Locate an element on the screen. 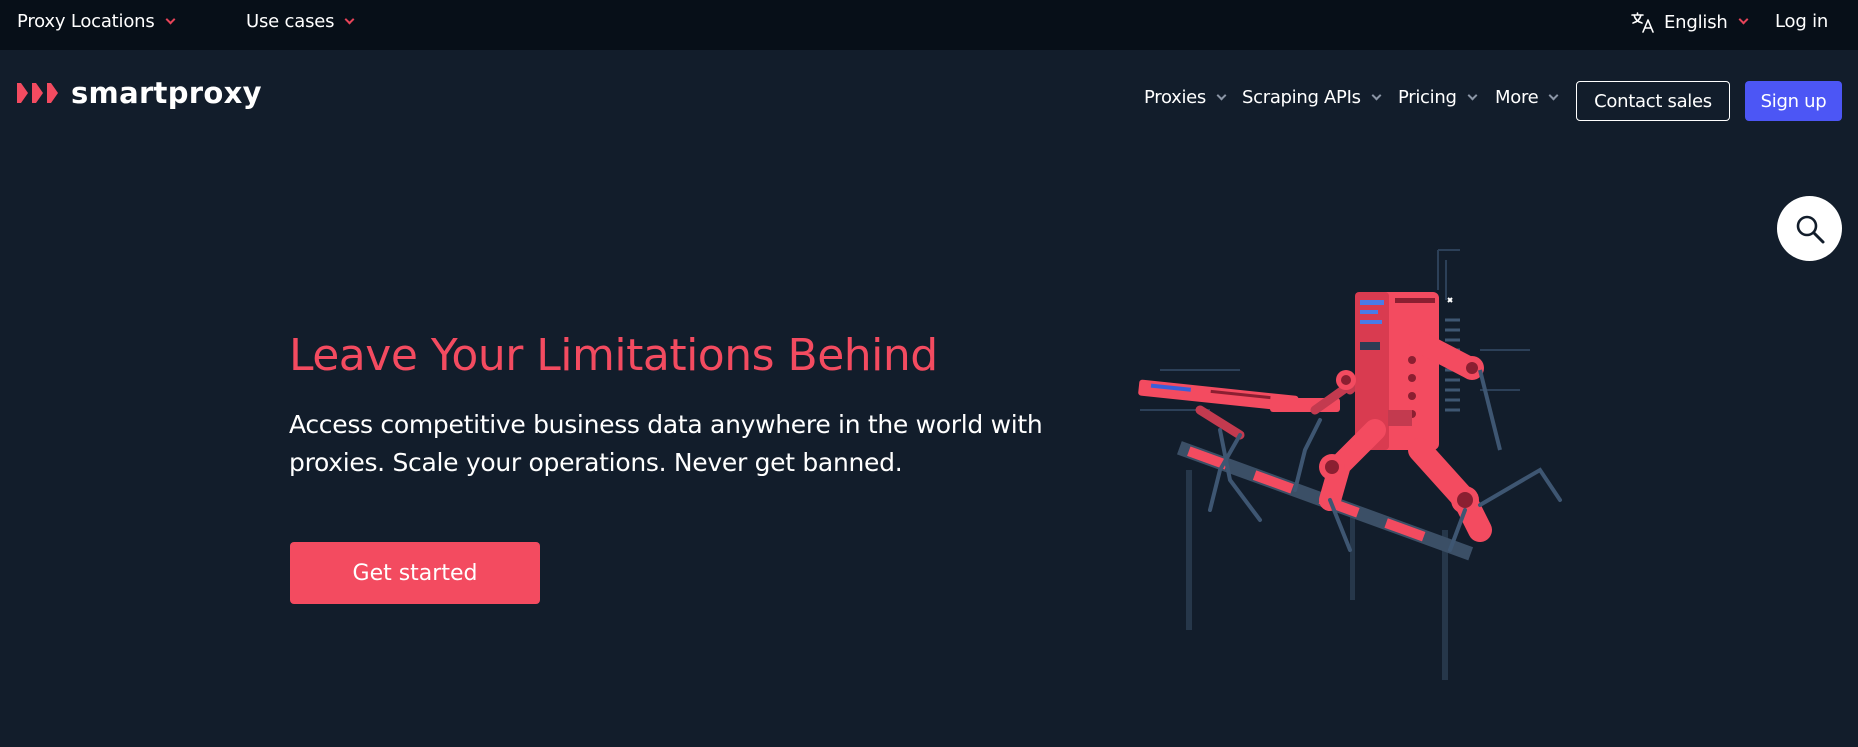 Image resolution: width=1858 pixels, height=747 pixels. search-button is located at coordinates (1809, 228).